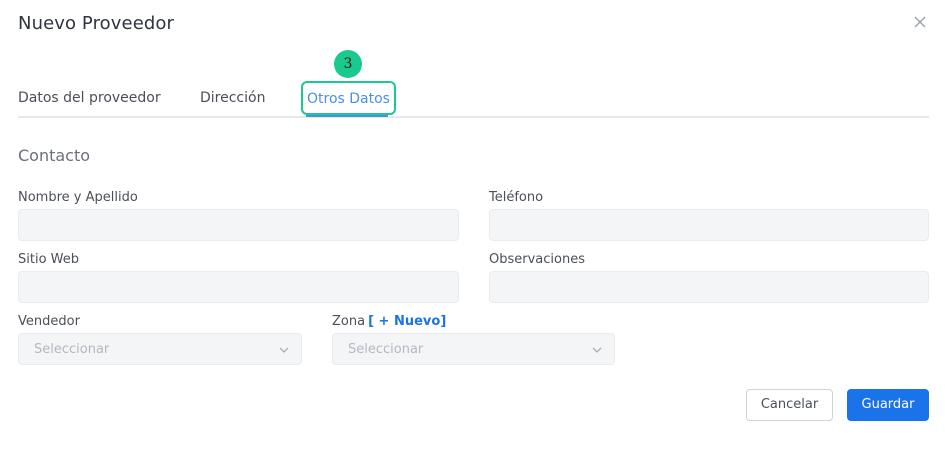 This screenshot has width=945, height=464. I want to click on sitio-web-input, so click(238, 287).